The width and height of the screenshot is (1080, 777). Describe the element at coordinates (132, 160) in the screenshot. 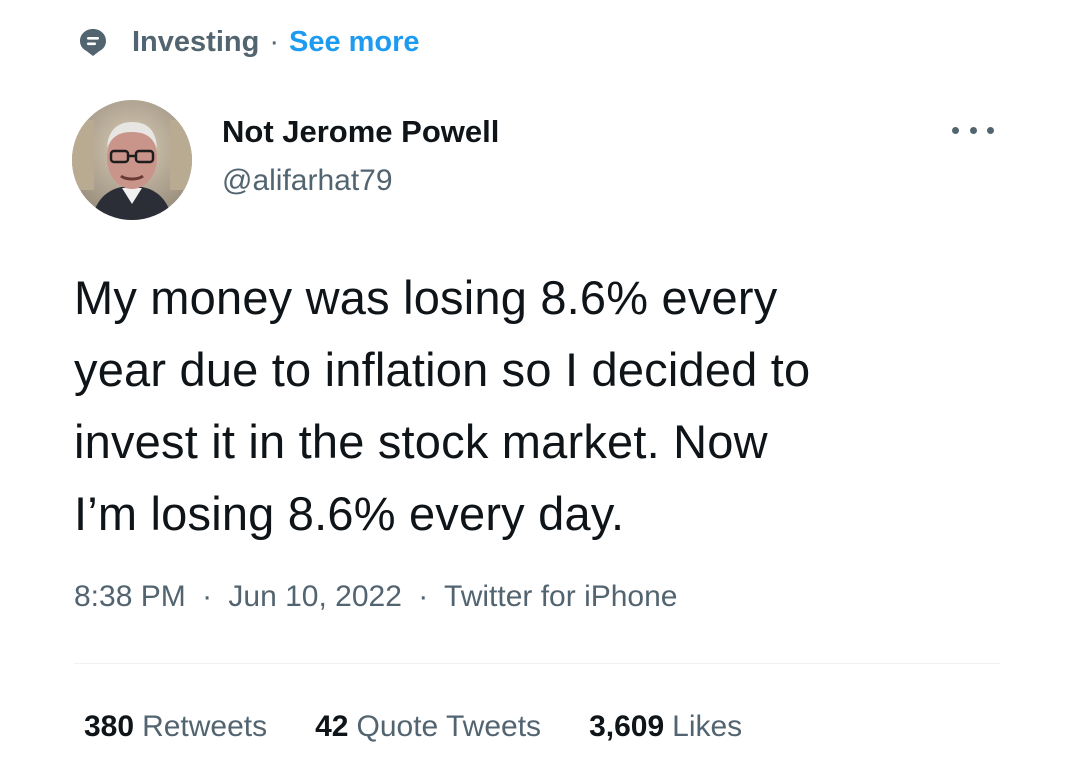

I see `avatar` at that location.